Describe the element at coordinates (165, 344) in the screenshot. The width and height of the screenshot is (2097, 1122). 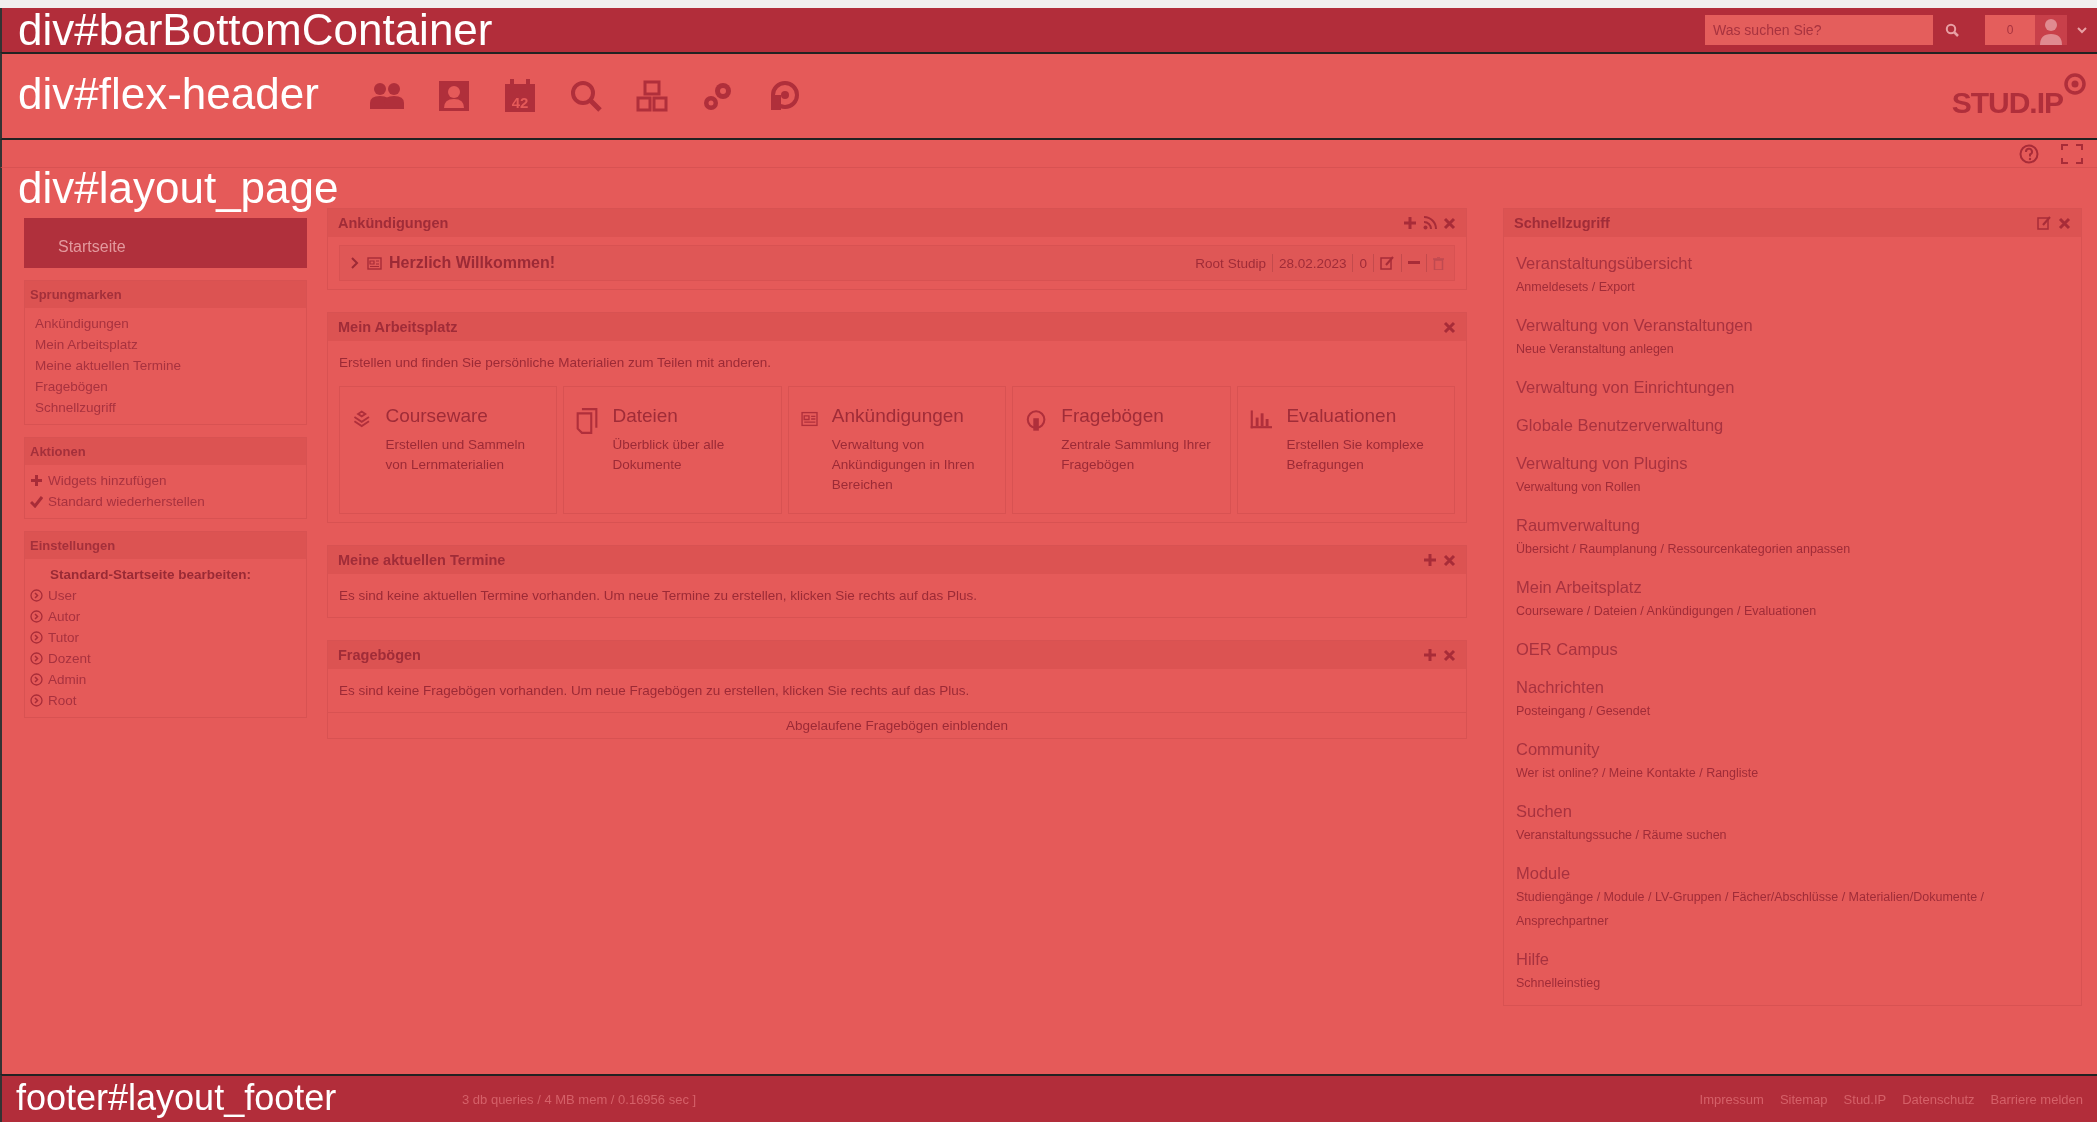
I see `sidebar-link: Mein Arbeitsplatz` at that location.